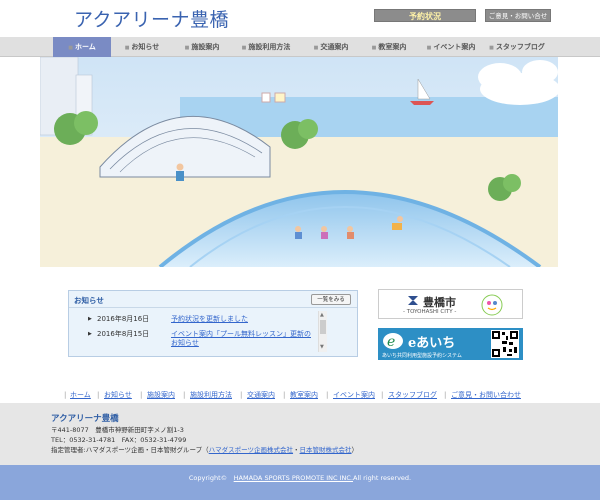  Describe the element at coordinates (211, 478) in the screenshot. I see `copyright-prefix: Copyright©` at that location.